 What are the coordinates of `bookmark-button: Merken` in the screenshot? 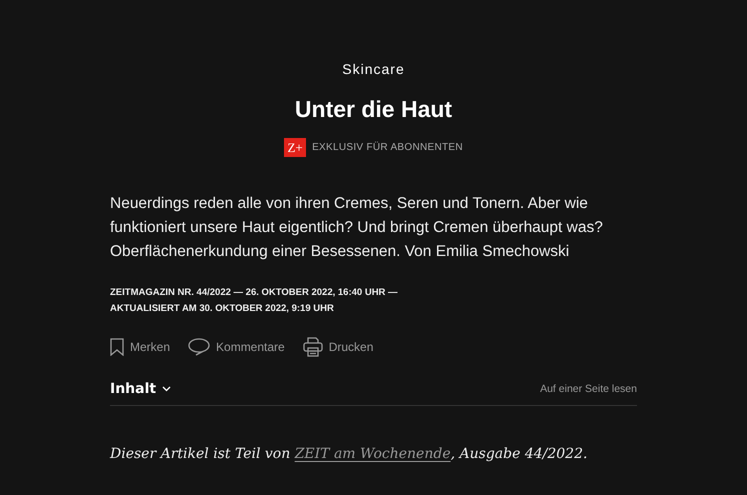 It's located at (140, 347).